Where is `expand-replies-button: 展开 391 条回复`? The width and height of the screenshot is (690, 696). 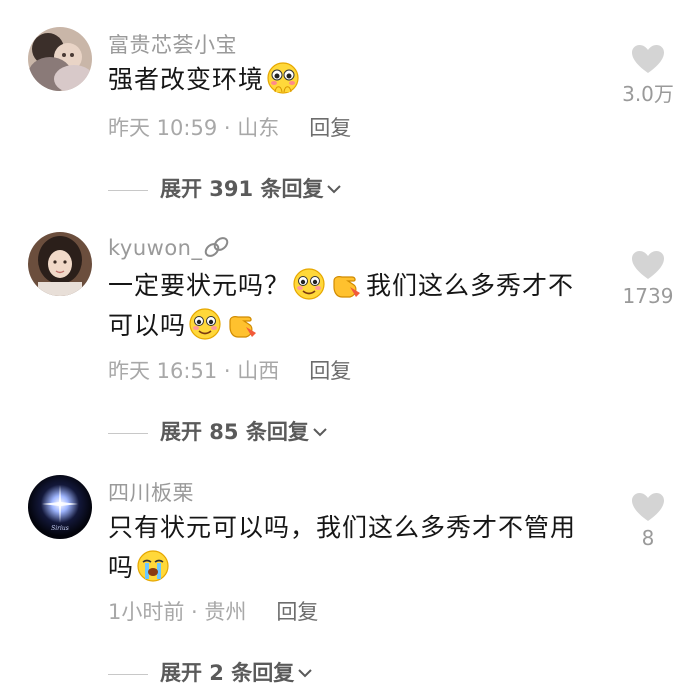 expand-replies-button: 展开 391 条回复 is located at coordinates (225, 188).